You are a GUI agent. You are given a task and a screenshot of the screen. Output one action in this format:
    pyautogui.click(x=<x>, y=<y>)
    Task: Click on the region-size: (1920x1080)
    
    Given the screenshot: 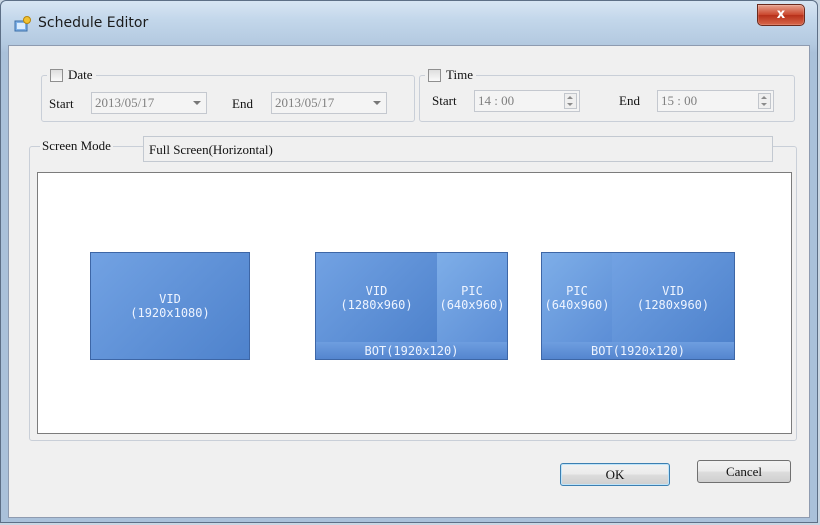 What is the action you would take?
    pyautogui.click(x=170, y=313)
    